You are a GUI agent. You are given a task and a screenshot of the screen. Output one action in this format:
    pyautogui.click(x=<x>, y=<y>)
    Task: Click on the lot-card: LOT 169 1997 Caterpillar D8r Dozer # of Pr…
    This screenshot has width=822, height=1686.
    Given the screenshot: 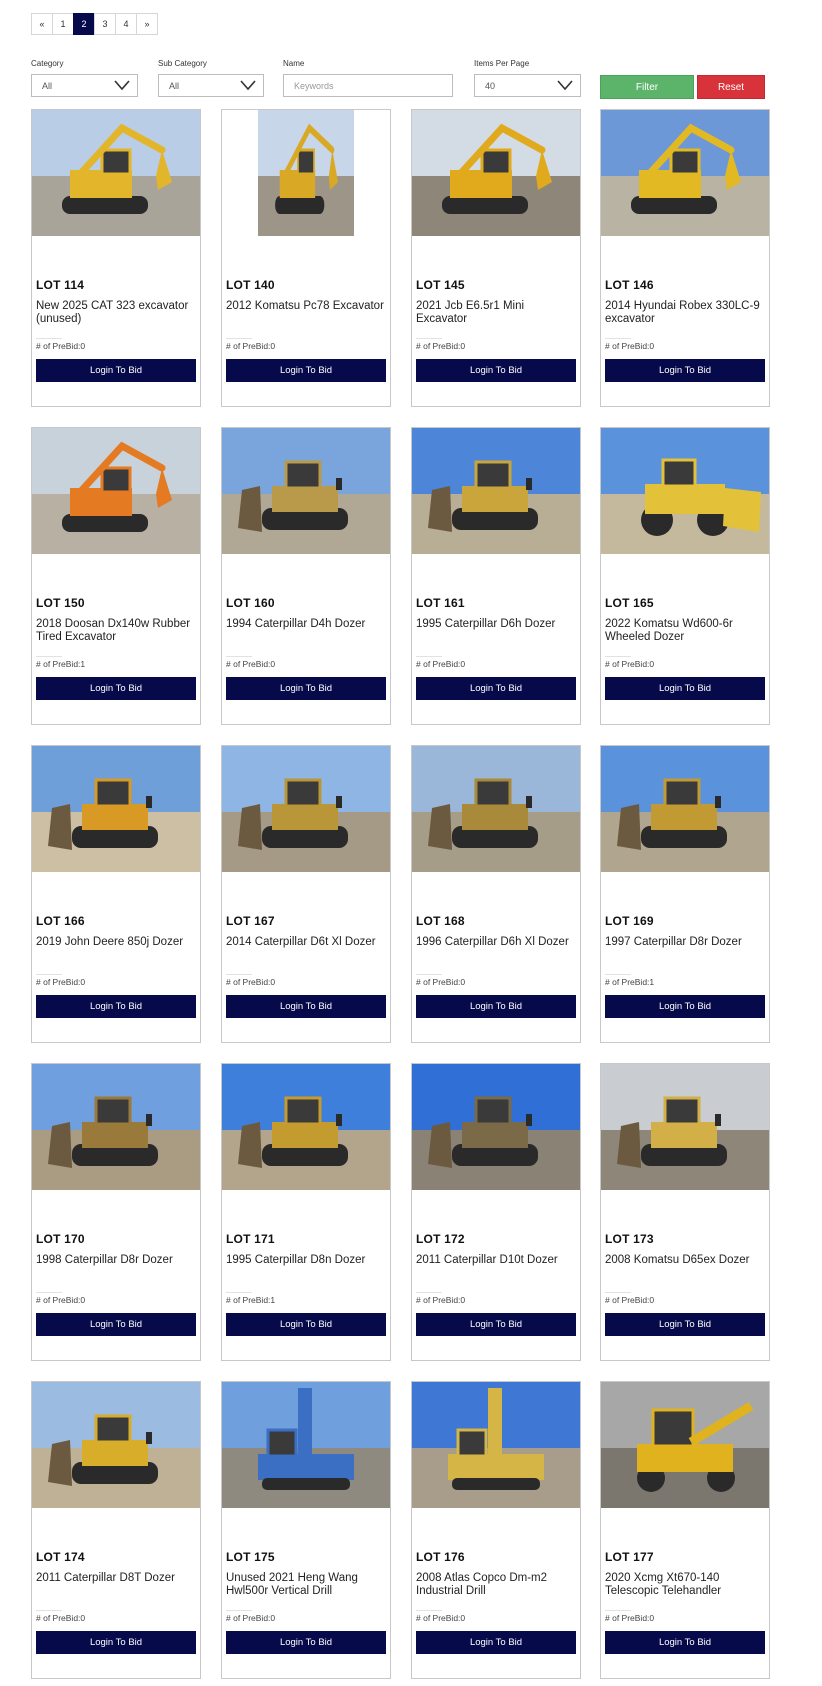 What is the action you would take?
    pyautogui.click(x=685, y=894)
    